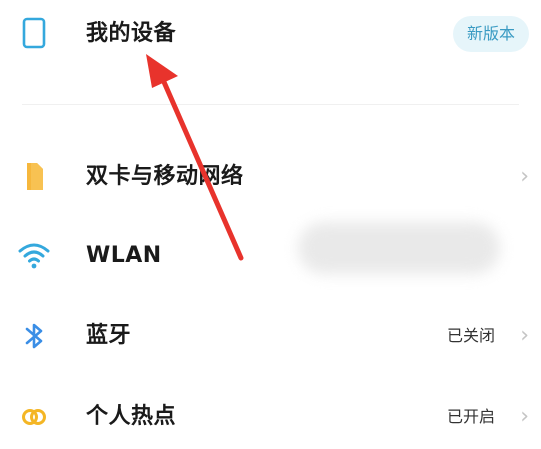 This screenshot has height=449, width=541. I want to click on blurred-region, so click(399, 248).